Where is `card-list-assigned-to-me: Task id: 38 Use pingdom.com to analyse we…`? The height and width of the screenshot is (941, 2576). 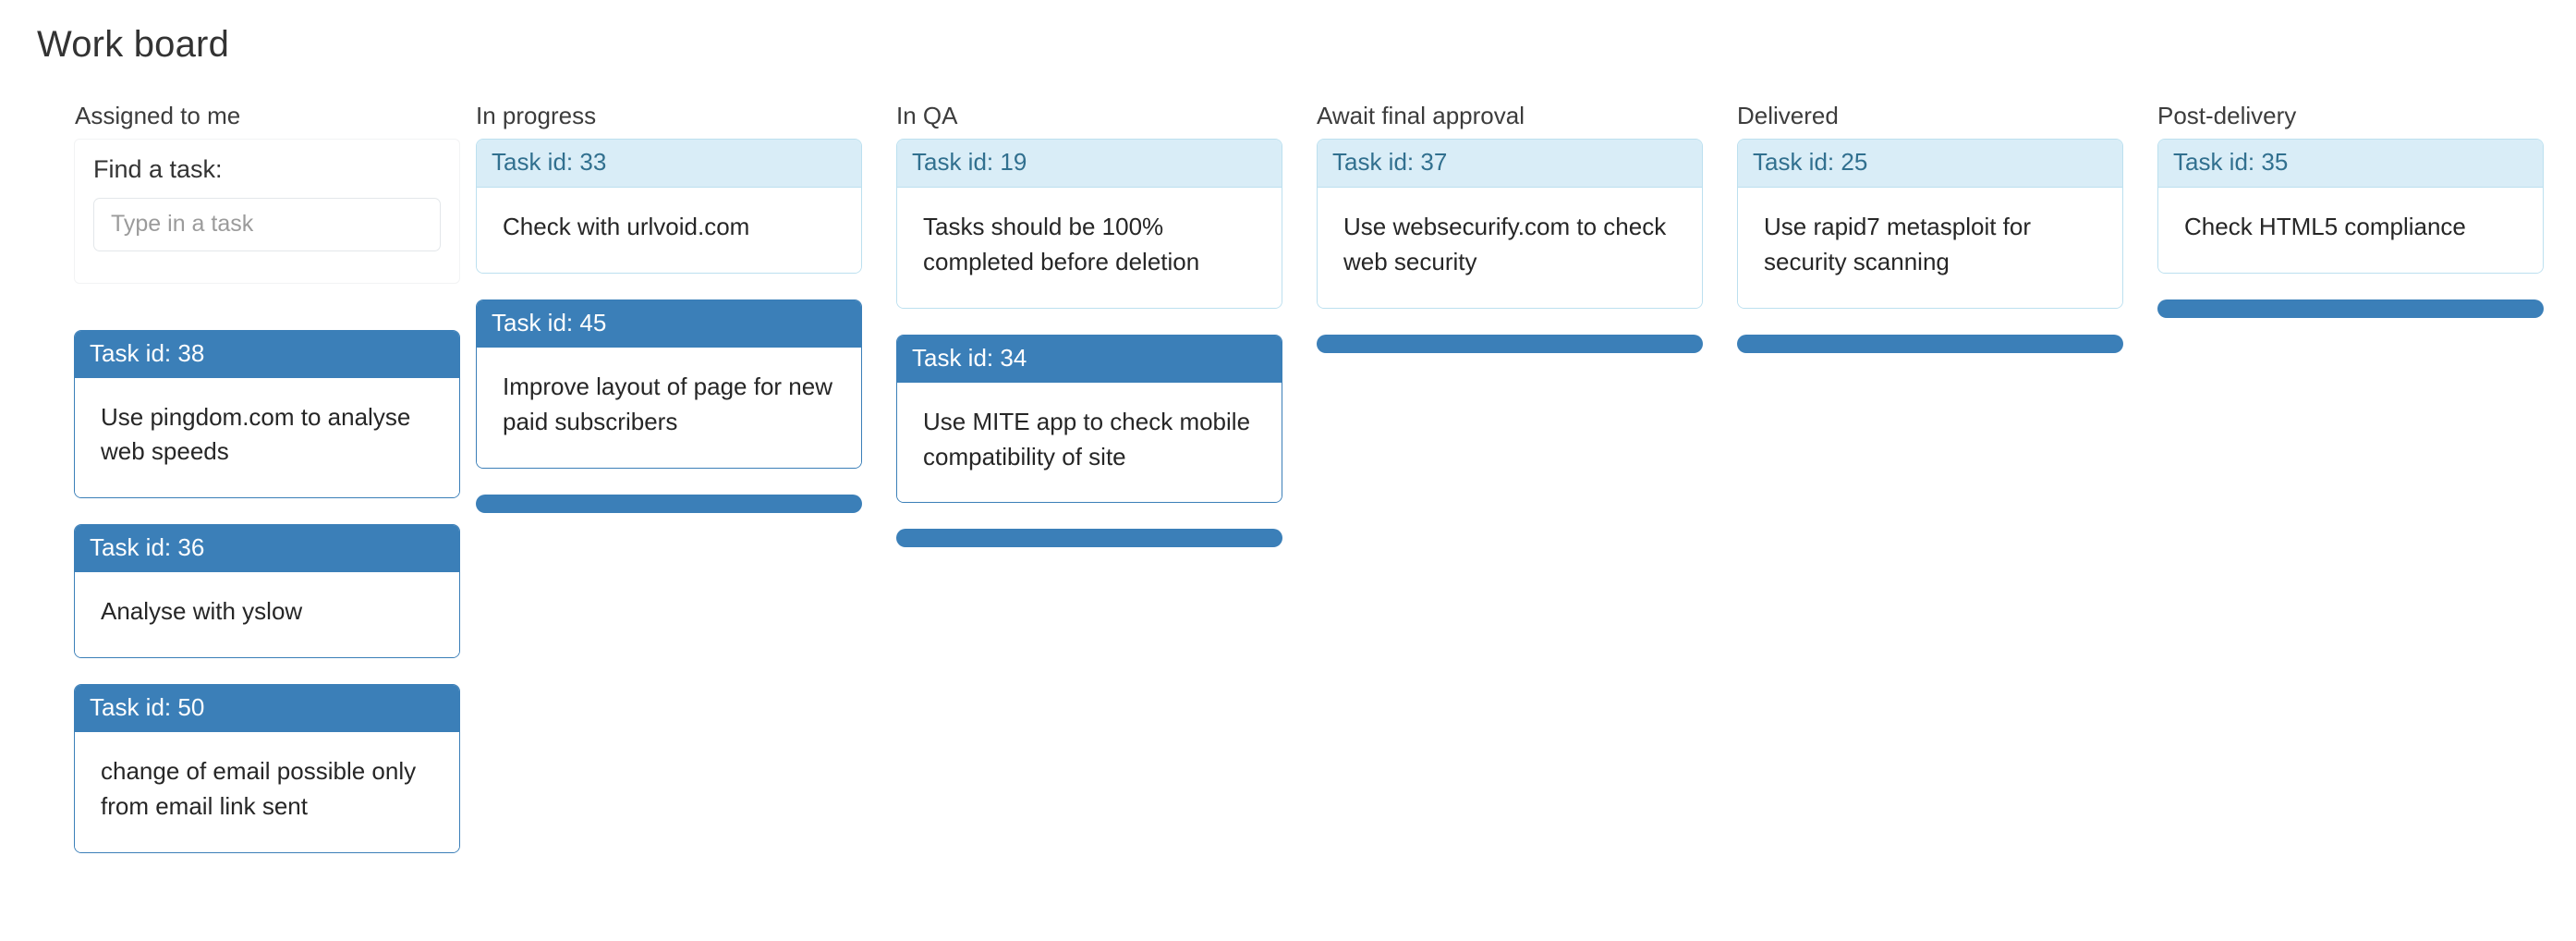
card-list-assigned-to-me: Task id: 38 Use pingdom.com to analyse we… is located at coordinates (267, 591).